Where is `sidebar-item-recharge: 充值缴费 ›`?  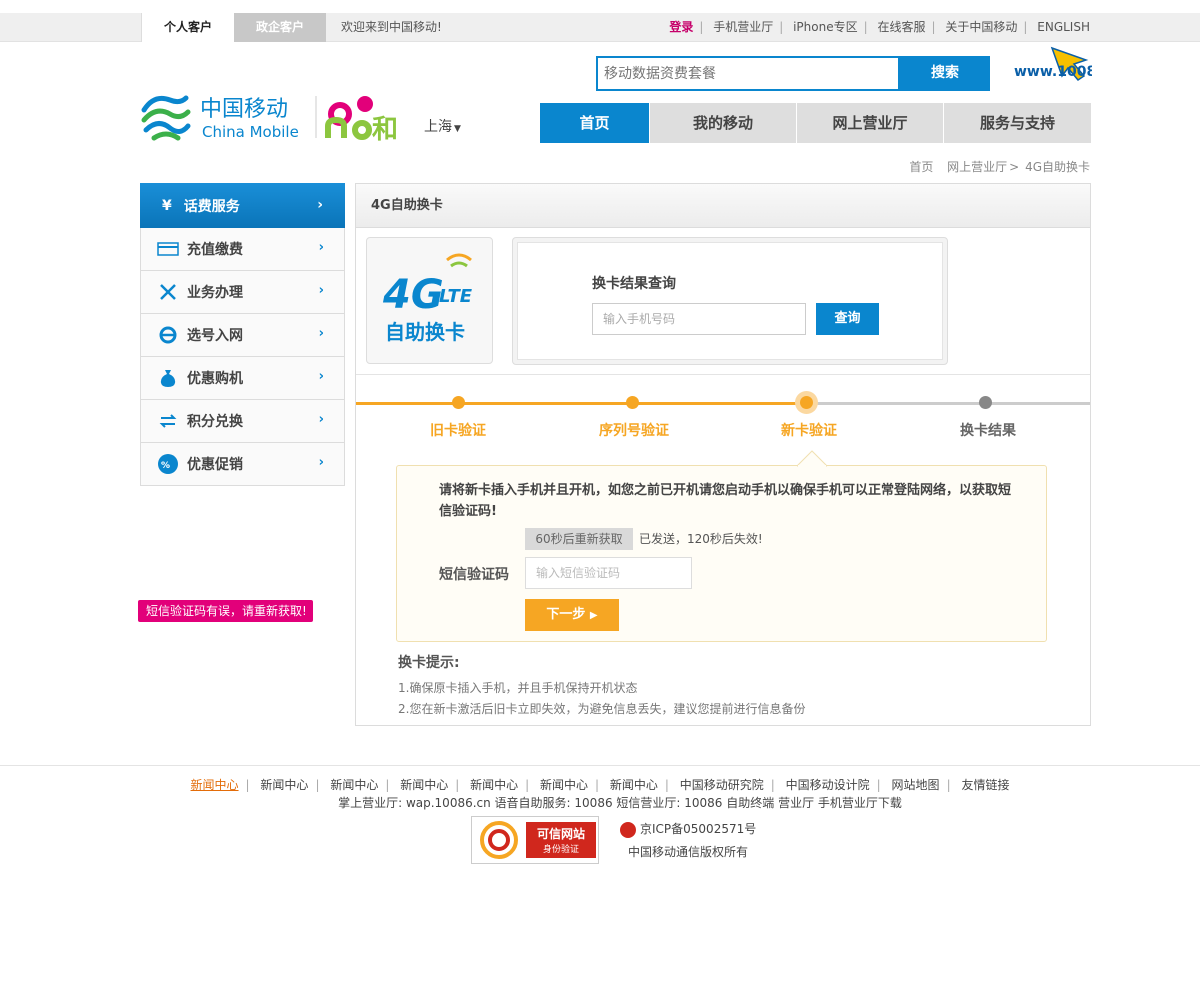 sidebar-item-recharge: 充值缴费 › is located at coordinates (242, 249).